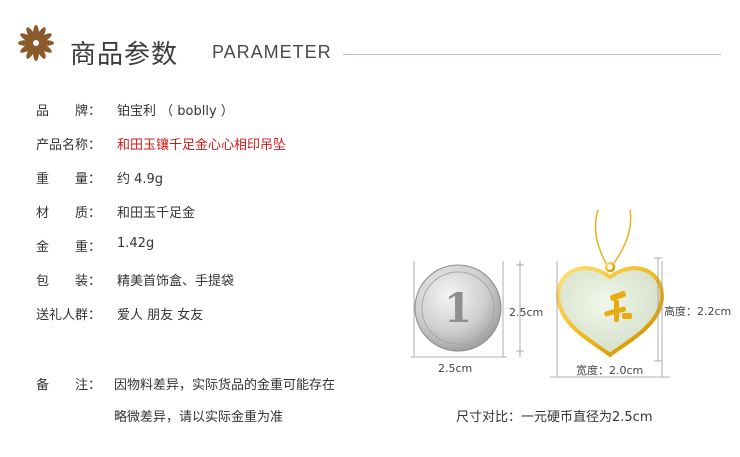 This screenshot has height=457, width=740. Describe the element at coordinates (69, 281) in the screenshot. I see `param-label: 包 装：` at that location.